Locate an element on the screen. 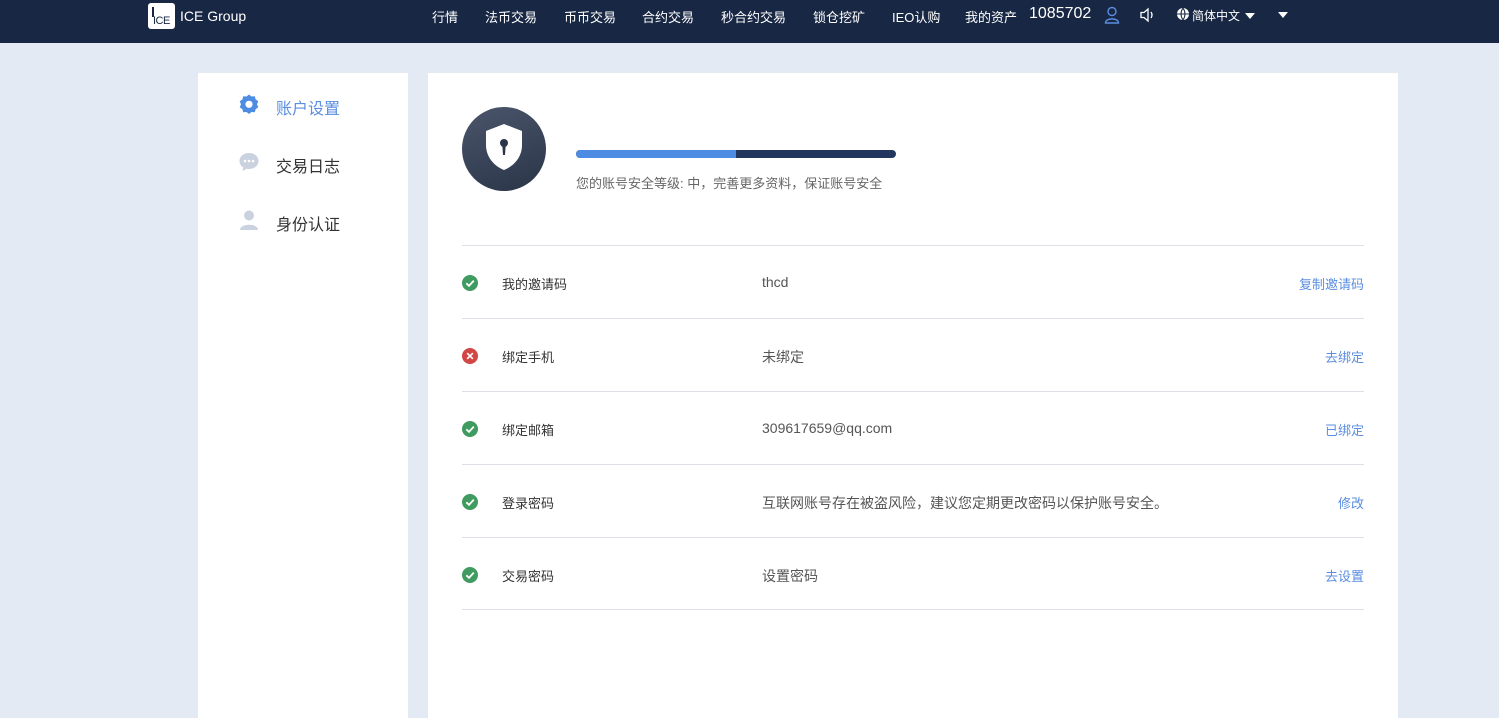 The height and width of the screenshot is (718, 1499). sidebar: 账户设置 交易日志 身份认证 is located at coordinates (303, 395).